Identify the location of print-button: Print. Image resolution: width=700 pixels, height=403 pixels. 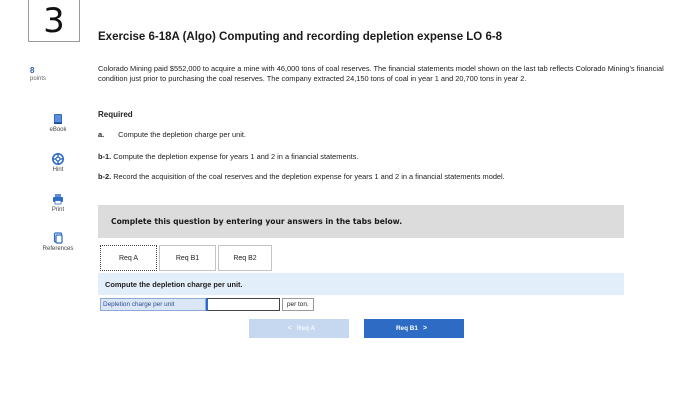
(58, 203).